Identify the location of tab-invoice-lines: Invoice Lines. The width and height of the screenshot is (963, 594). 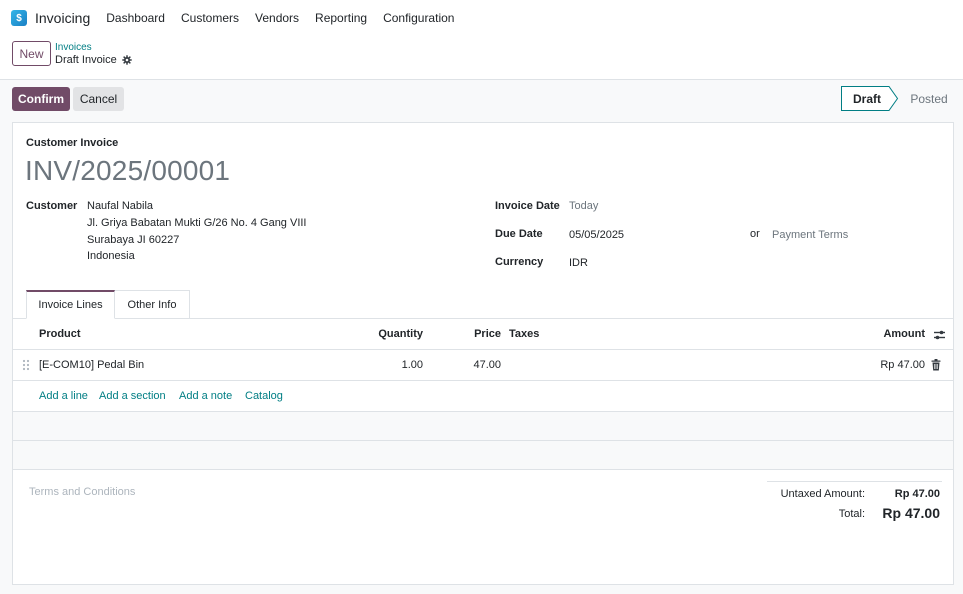
(70, 304).